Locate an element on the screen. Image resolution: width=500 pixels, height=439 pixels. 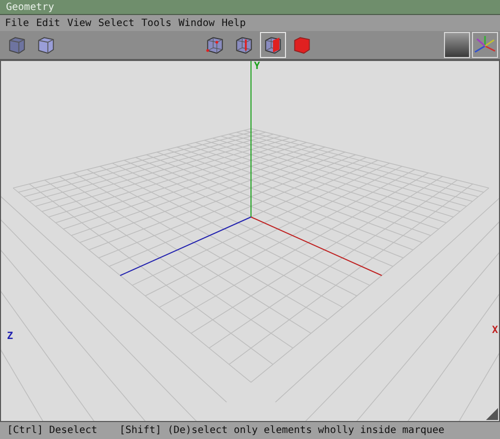
menu-item: Select is located at coordinates (116, 23).